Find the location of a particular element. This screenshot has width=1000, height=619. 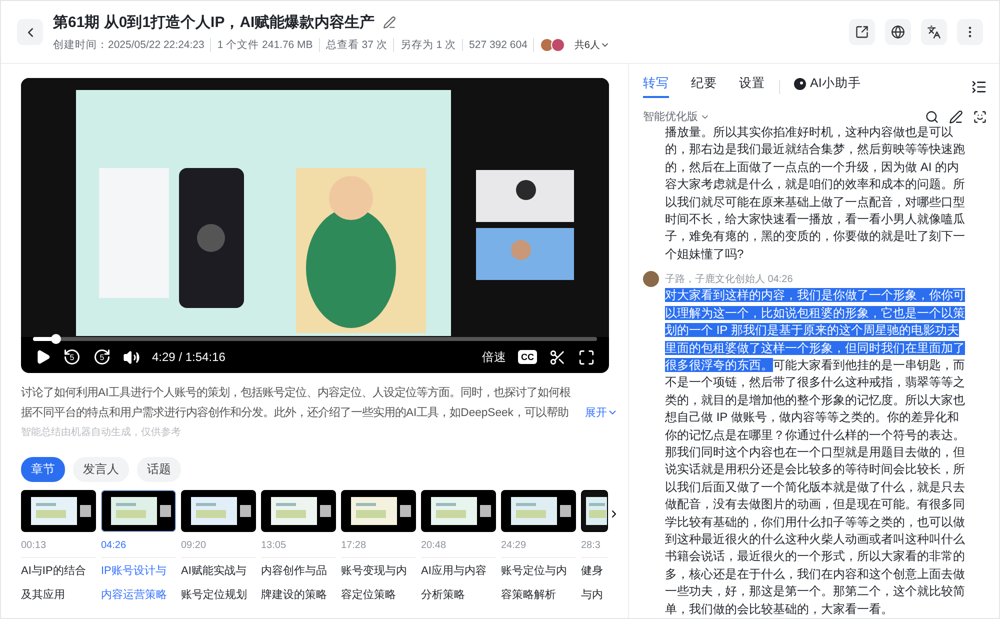

globe-icon is located at coordinates (898, 32).